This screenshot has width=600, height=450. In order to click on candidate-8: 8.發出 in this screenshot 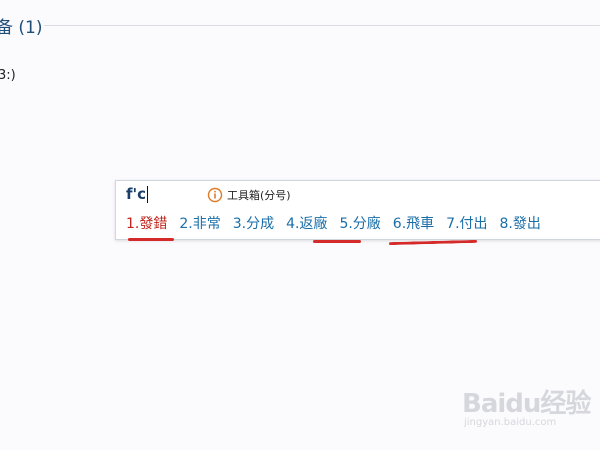, I will do `click(520, 223)`.